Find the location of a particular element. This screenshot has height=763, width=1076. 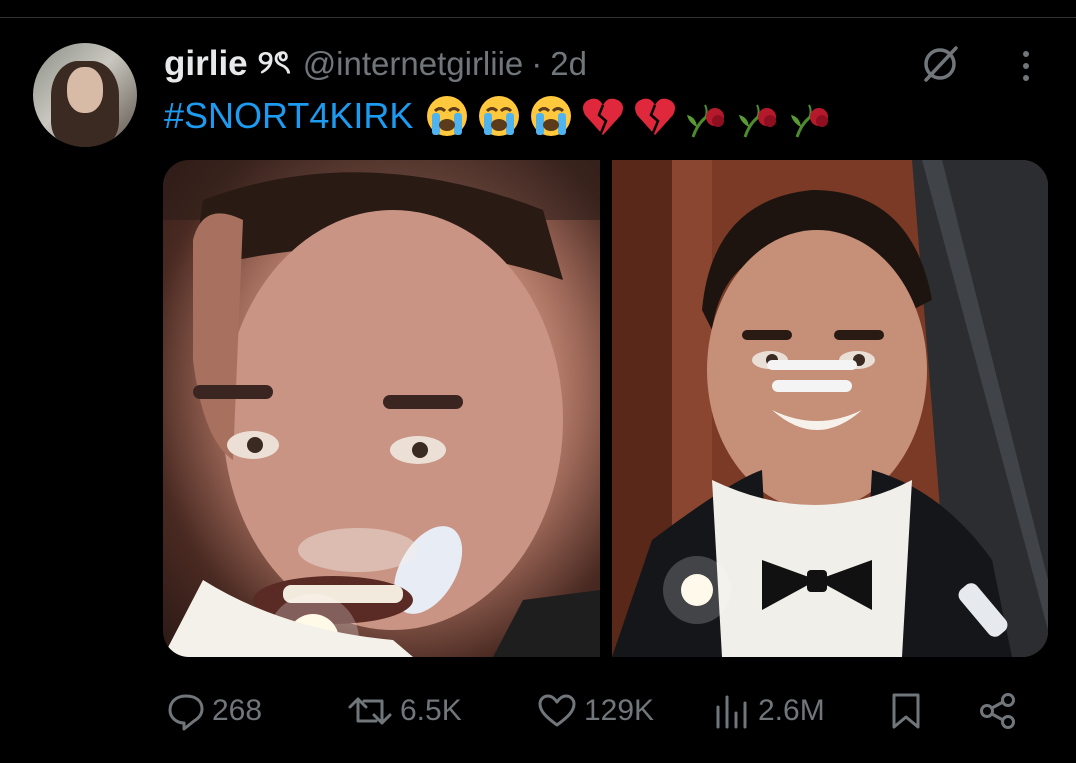

top-divider is located at coordinates (538, 17).